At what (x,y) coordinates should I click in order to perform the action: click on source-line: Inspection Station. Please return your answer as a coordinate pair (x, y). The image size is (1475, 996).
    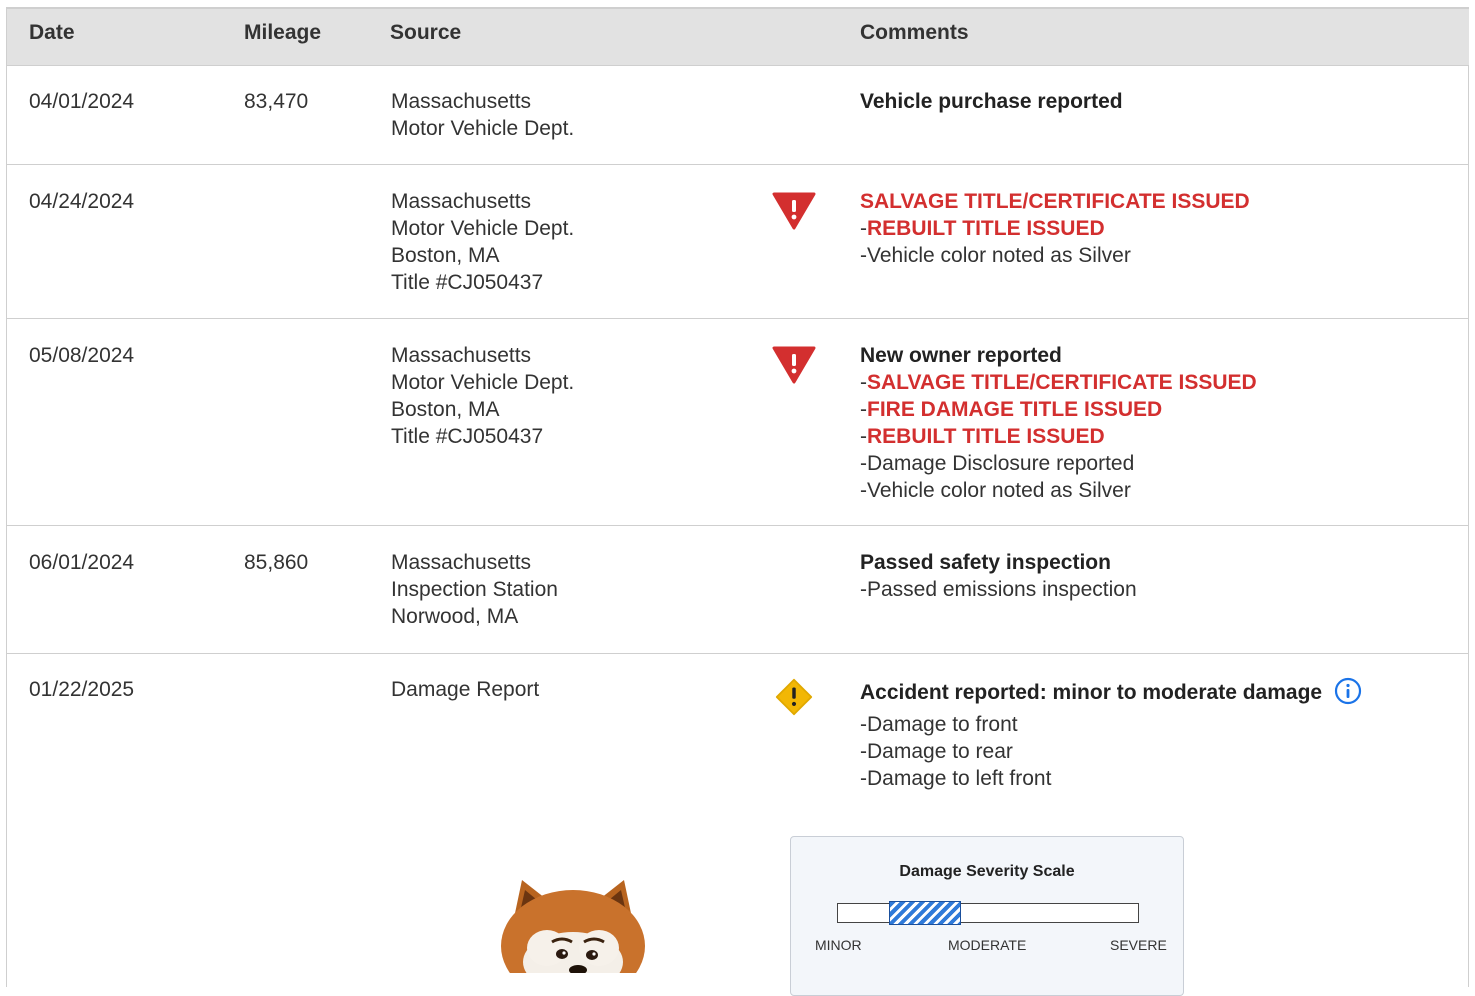
    Looking at the image, I should click on (474, 589).